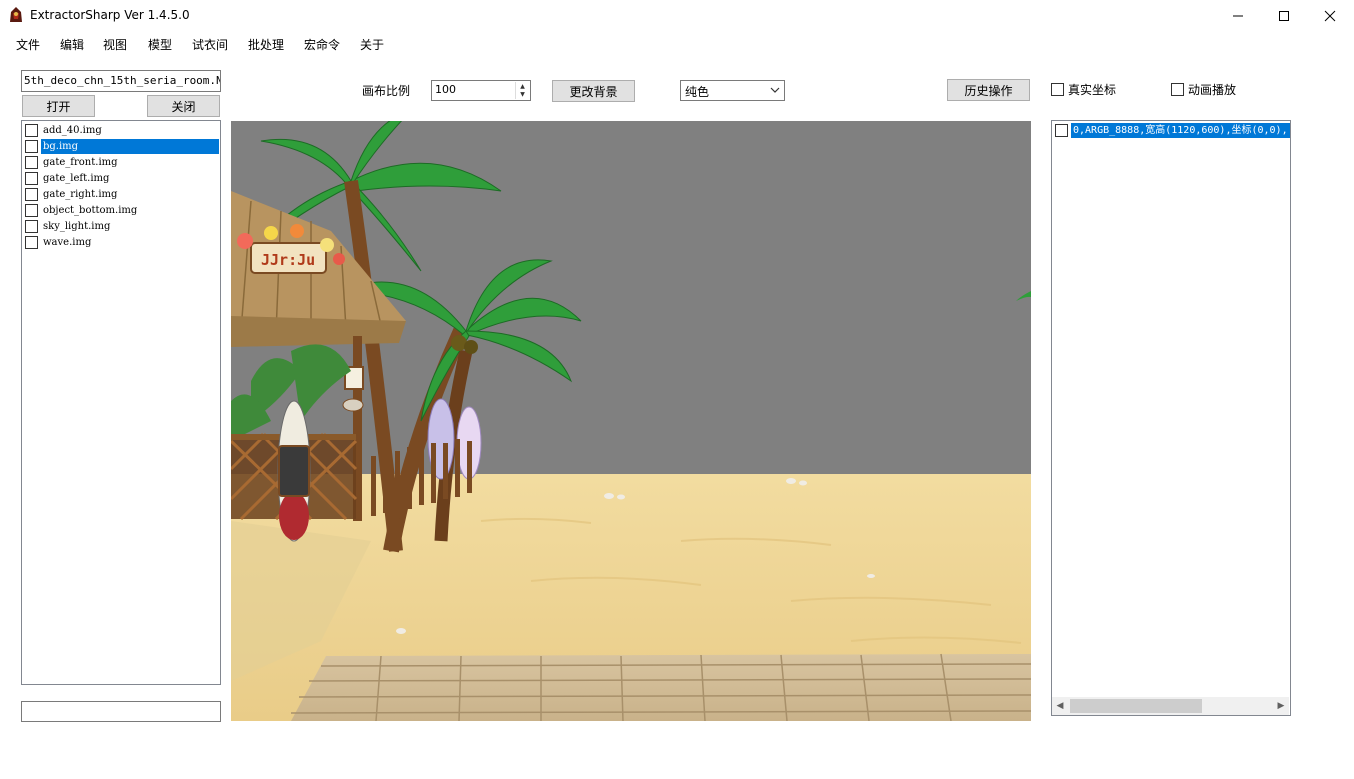 The height and width of the screenshot is (779, 1354). What do you see at coordinates (58, 242) in the screenshot?
I see `list-item: wave.img` at bounding box center [58, 242].